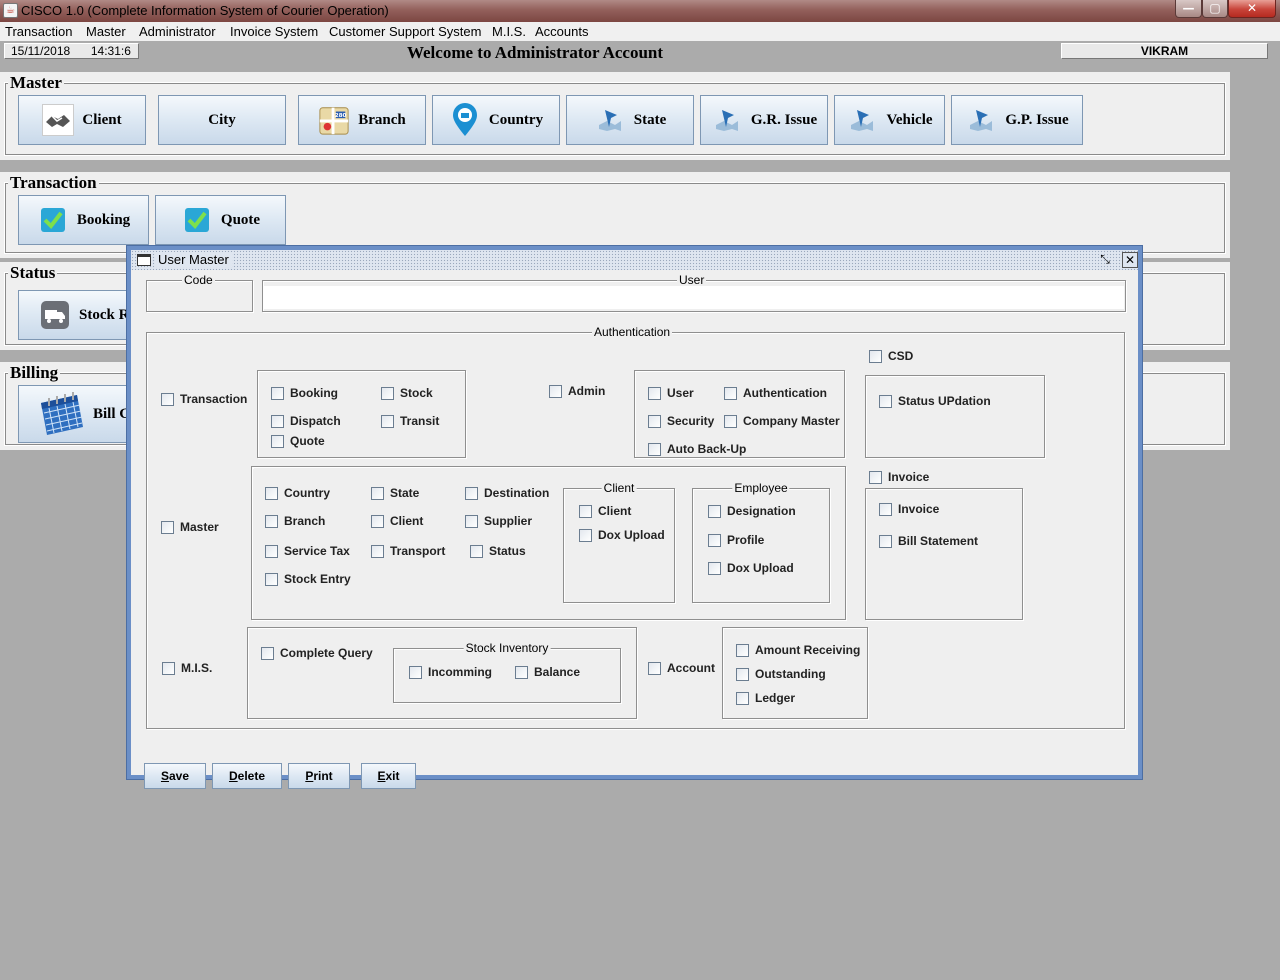 This screenshot has height=980, width=1280. Describe the element at coordinates (199, 297) in the screenshot. I see `code-input` at that location.